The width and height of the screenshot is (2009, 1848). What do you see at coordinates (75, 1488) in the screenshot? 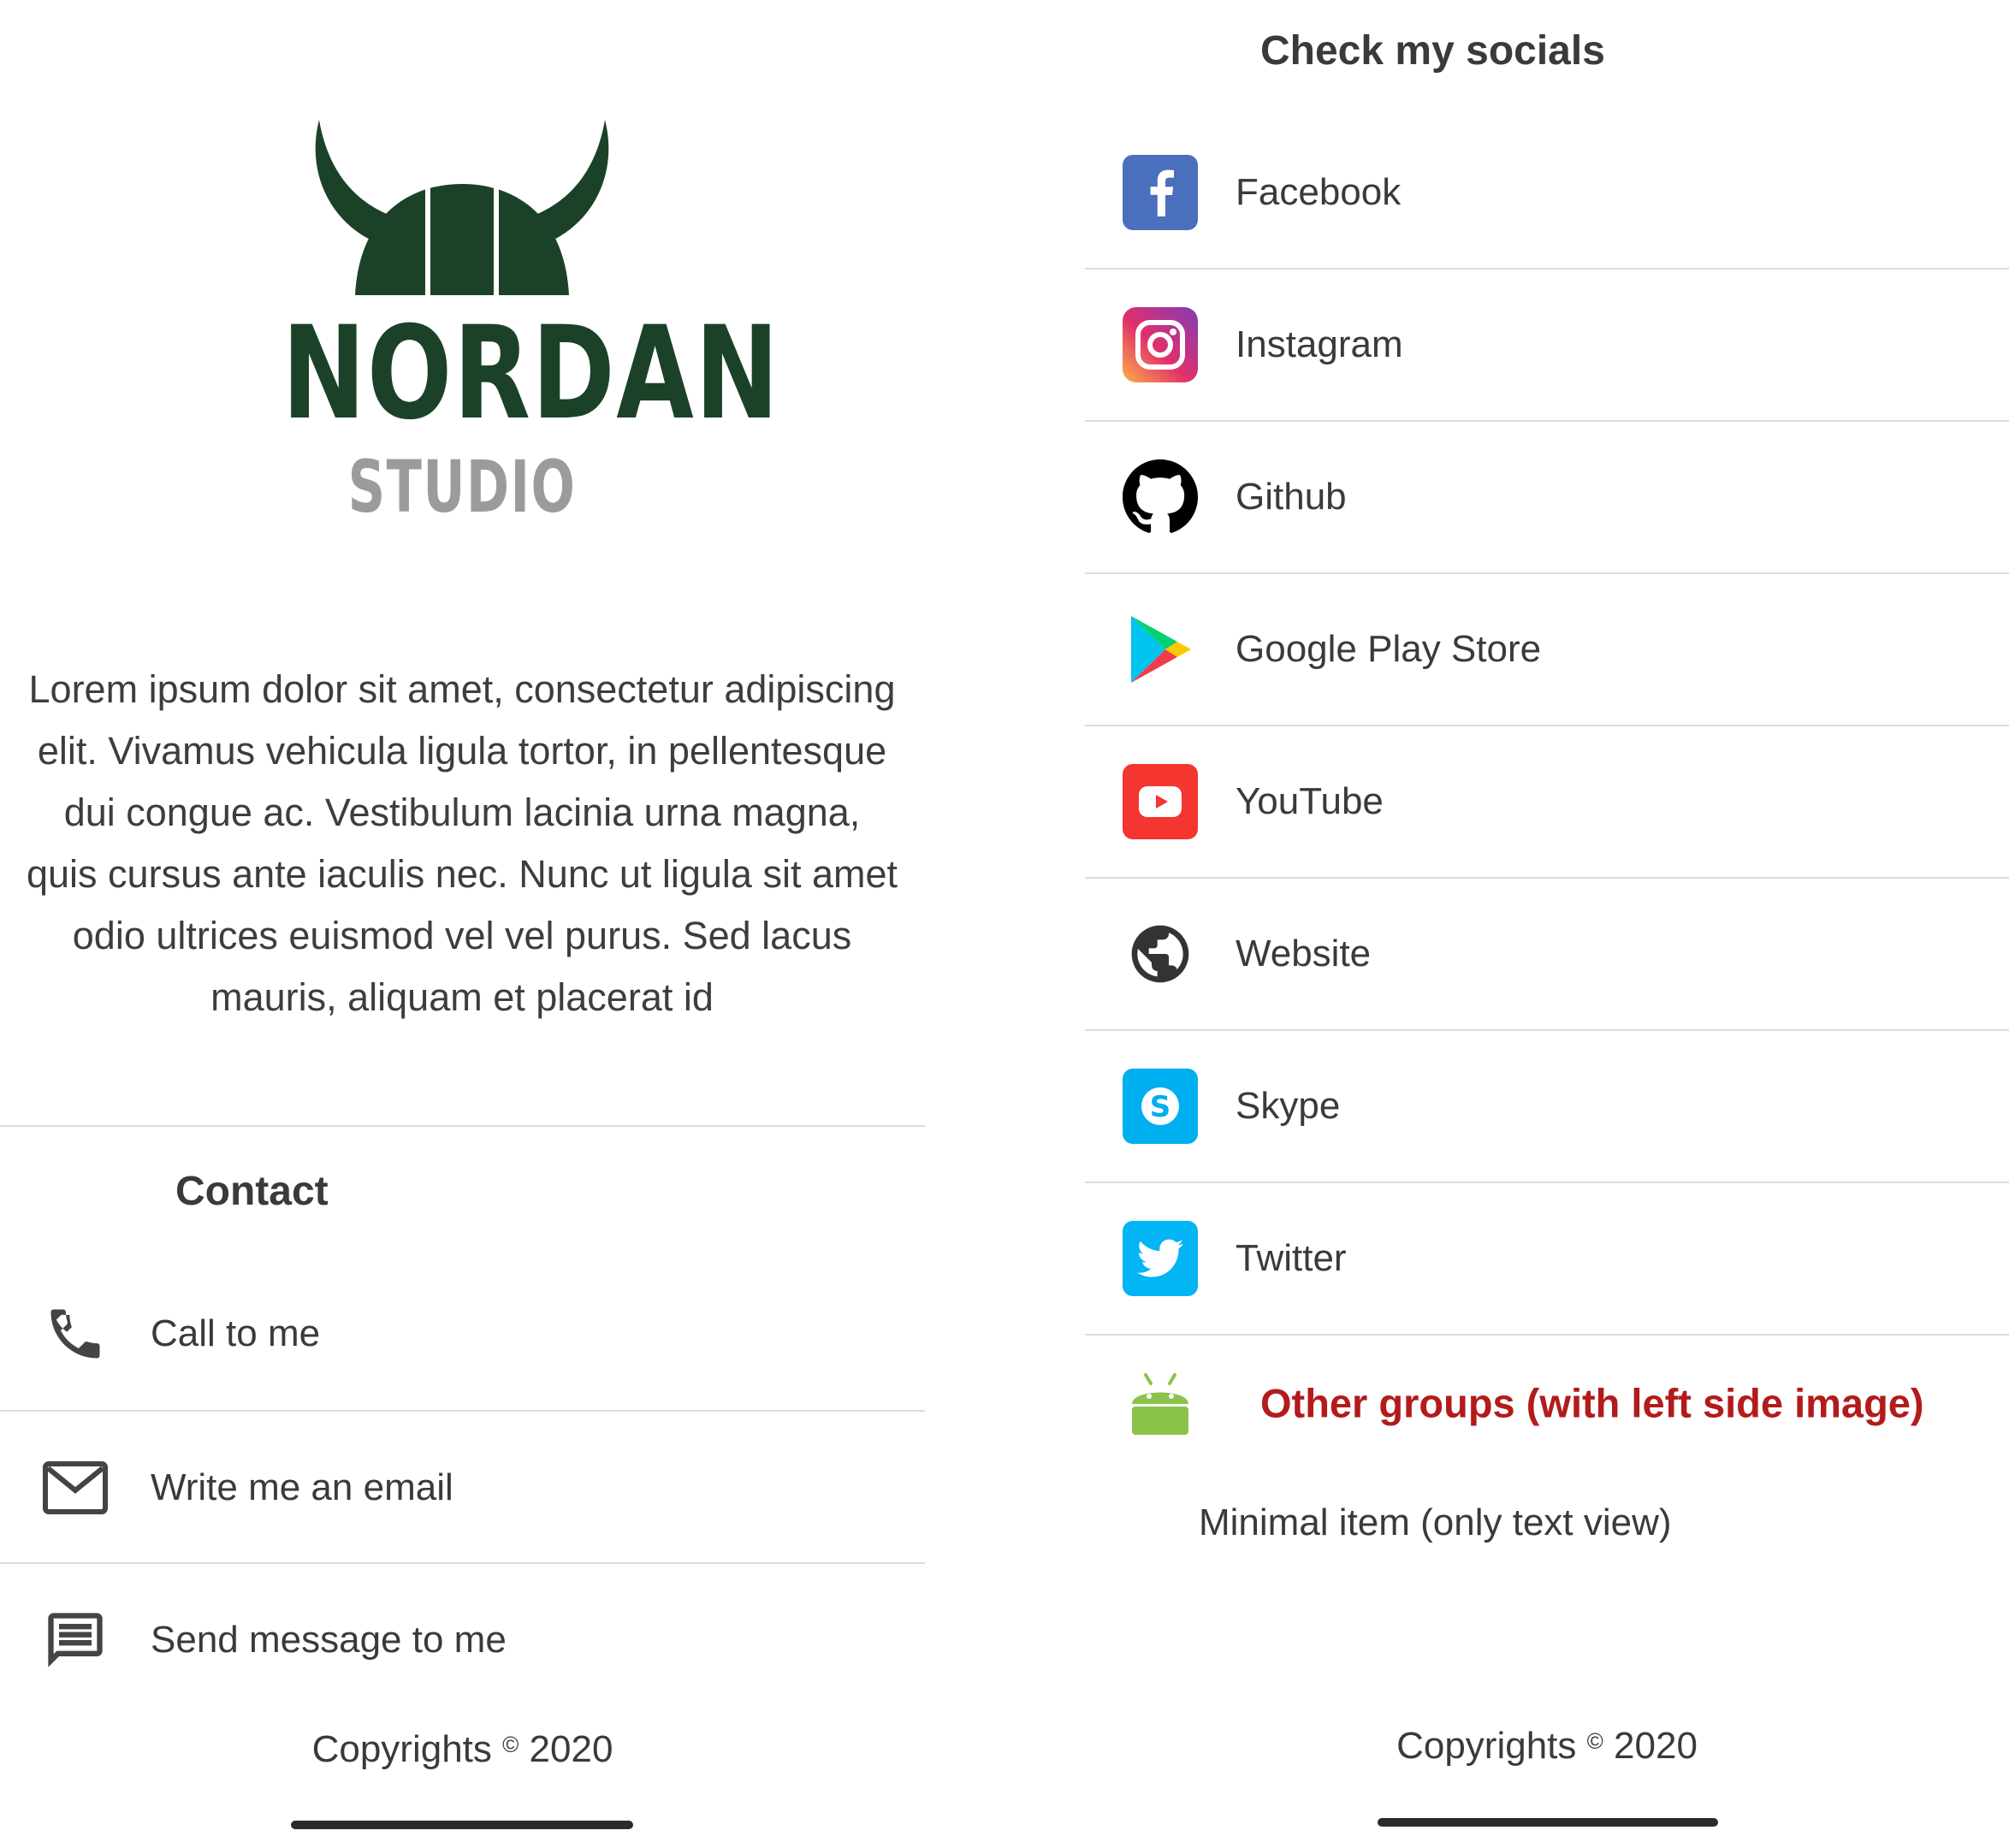
I see `email-icon` at bounding box center [75, 1488].